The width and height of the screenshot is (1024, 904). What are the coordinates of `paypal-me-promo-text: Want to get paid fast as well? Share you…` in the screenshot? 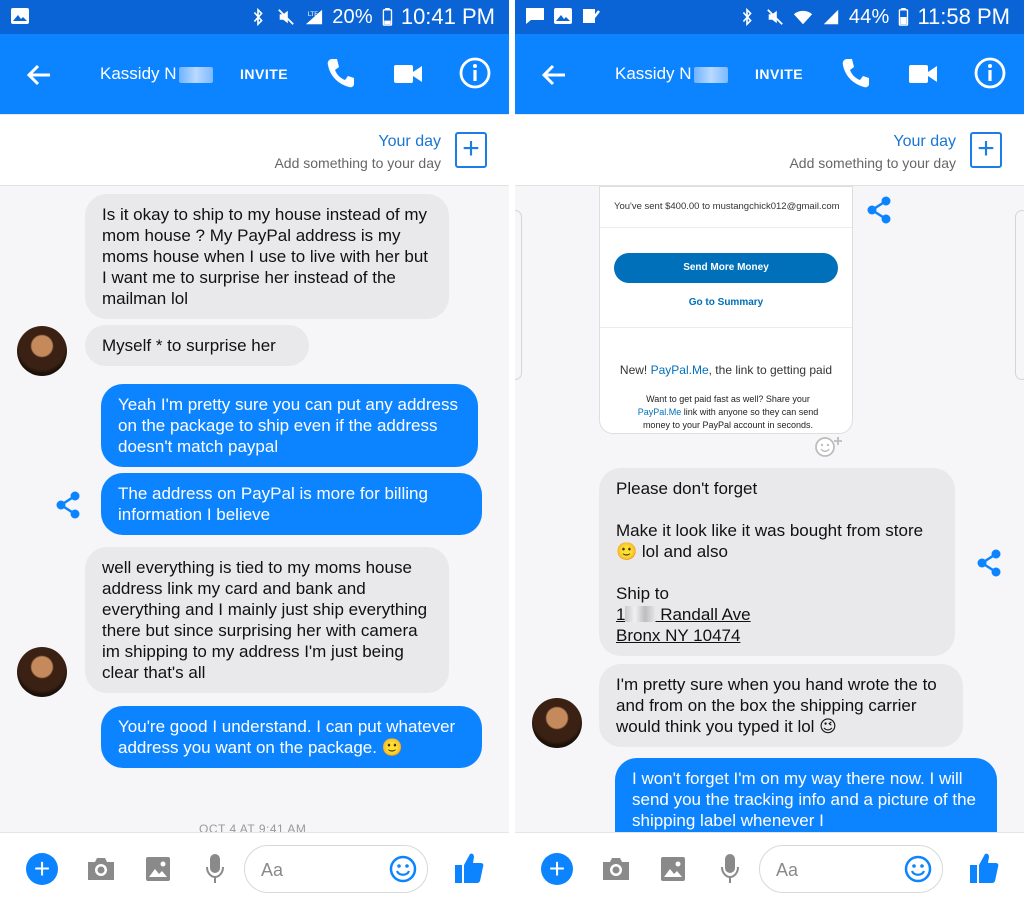 It's located at (728, 412).